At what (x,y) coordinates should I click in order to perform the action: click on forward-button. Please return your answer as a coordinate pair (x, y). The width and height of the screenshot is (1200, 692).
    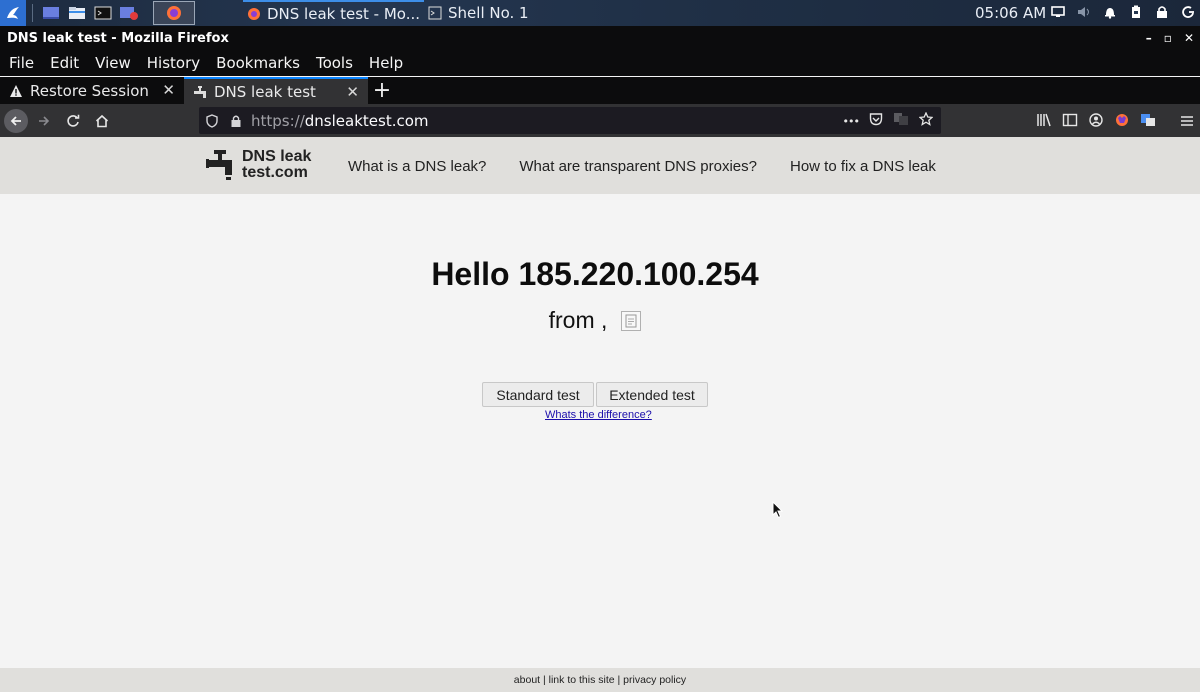
    Looking at the image, I should click on (44, 121).